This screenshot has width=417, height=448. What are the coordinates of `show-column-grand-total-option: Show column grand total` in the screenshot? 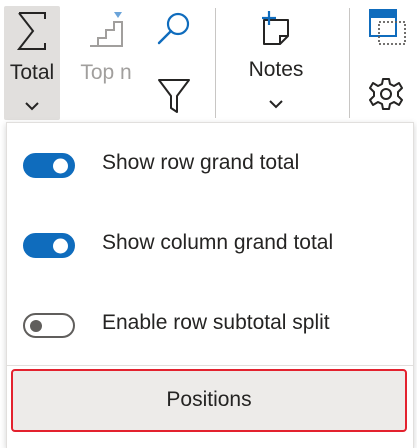 It's located at (210, 247).